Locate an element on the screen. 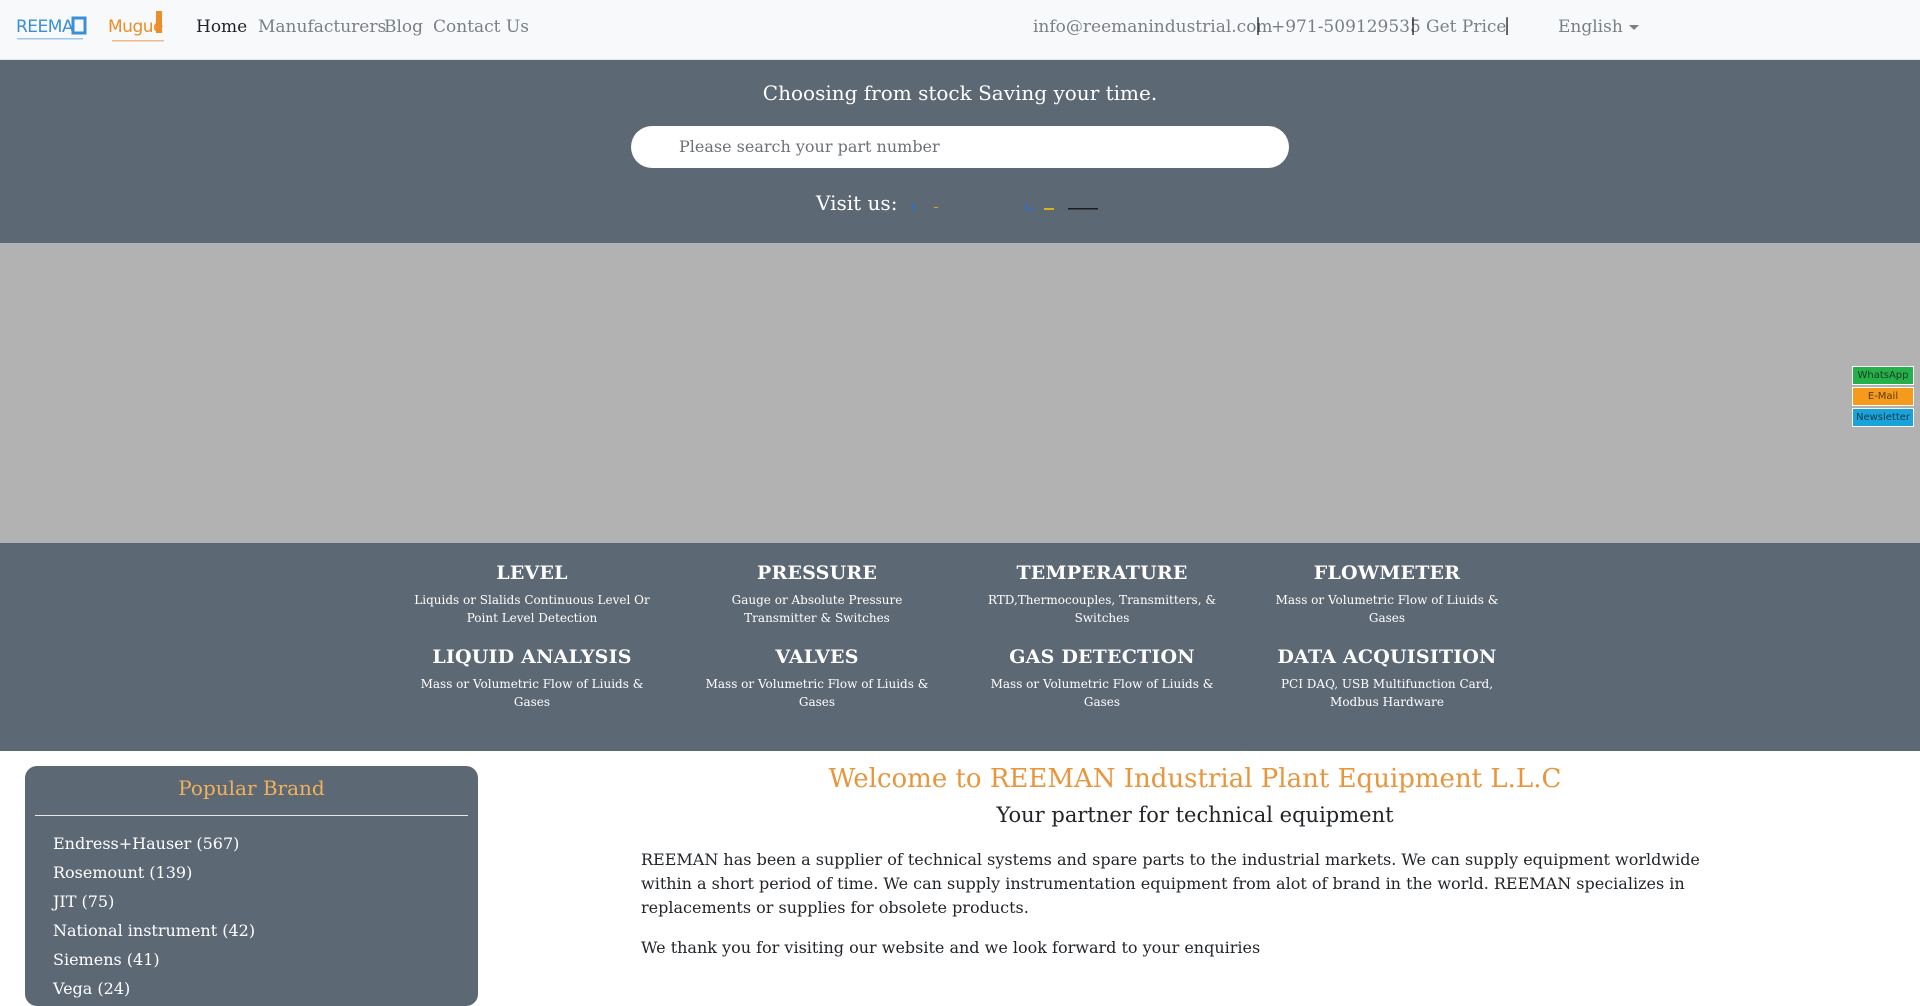 Image resolution: width=1920 pixels, height=1006 pixels. brand-link-siemens: Siemens (41) is located at coordinates (106, 959).